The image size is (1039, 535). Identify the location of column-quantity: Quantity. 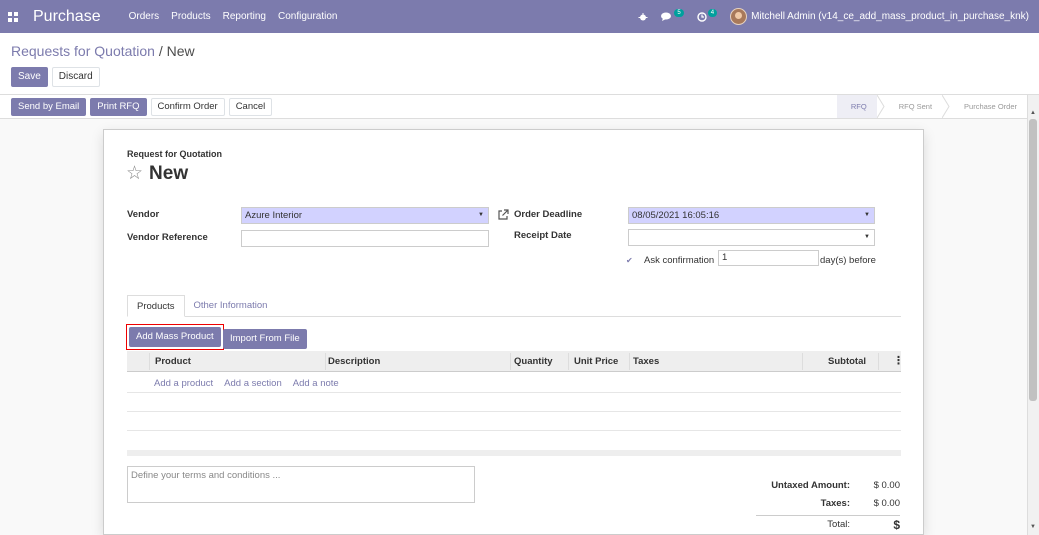
(533, 361).